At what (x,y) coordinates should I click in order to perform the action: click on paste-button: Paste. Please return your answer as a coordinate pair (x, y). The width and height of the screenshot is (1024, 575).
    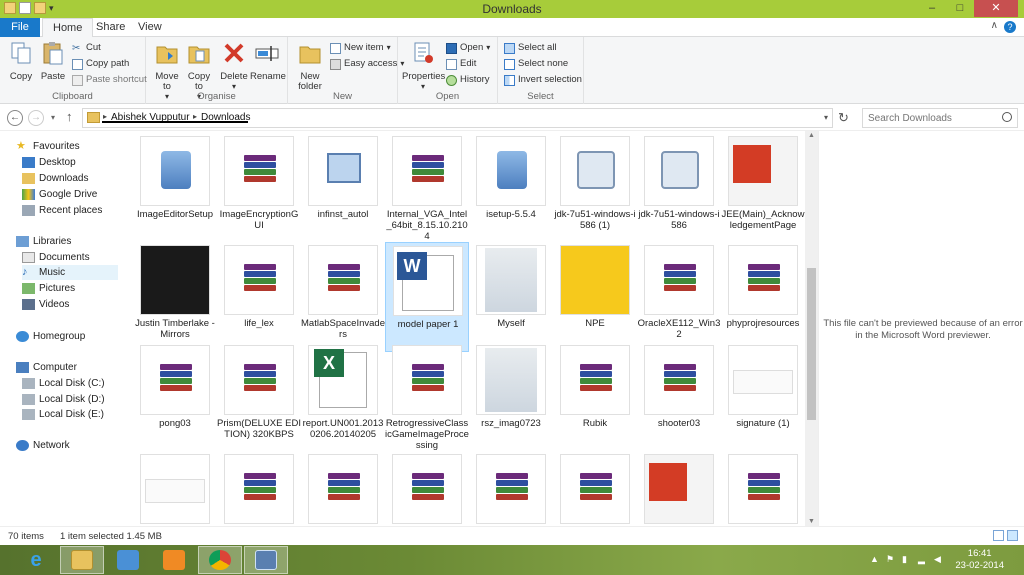
    Looking at the image, I should click on (53, 61).